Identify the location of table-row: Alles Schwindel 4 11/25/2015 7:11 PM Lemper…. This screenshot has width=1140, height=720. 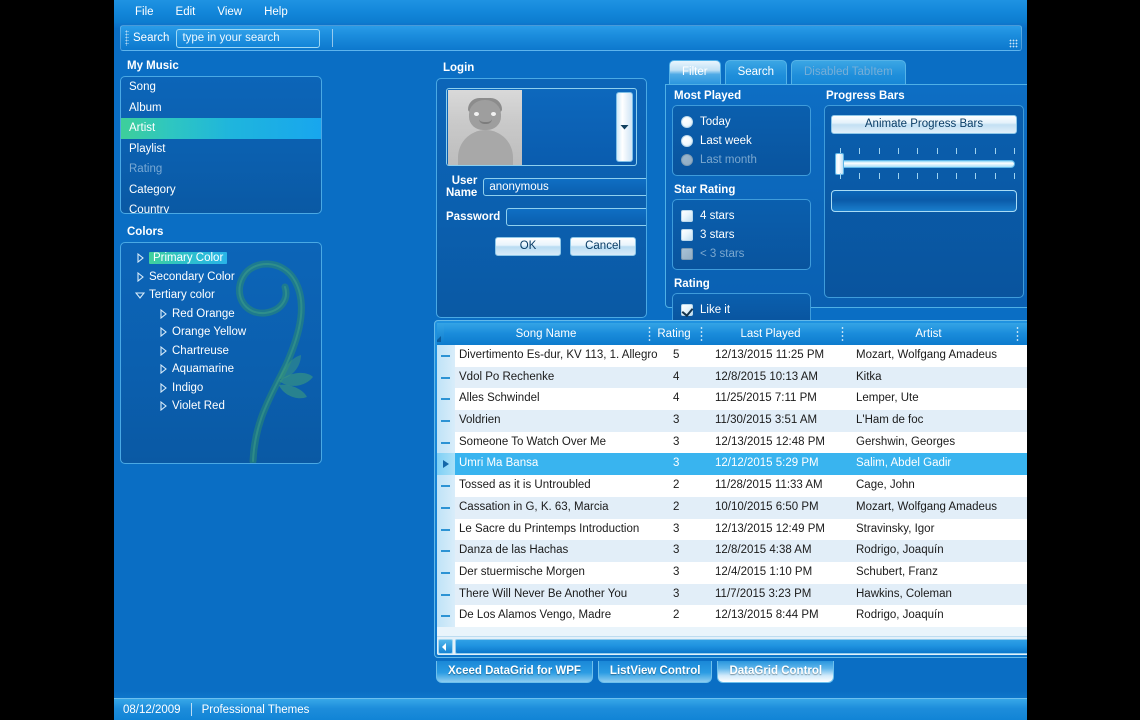
(732, 399).